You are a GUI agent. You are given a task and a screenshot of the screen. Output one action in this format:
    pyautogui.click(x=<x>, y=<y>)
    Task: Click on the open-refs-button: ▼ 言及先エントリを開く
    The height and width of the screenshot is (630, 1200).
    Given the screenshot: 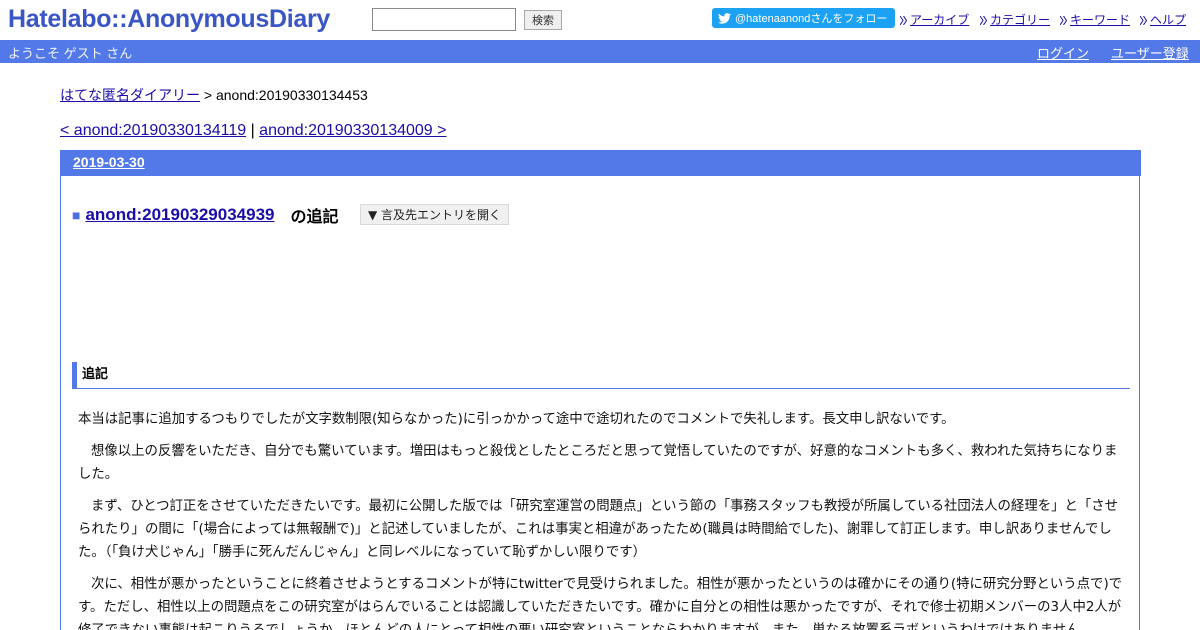 What is the action you would take?
    pyautogui.click(x=435, y=214)
    